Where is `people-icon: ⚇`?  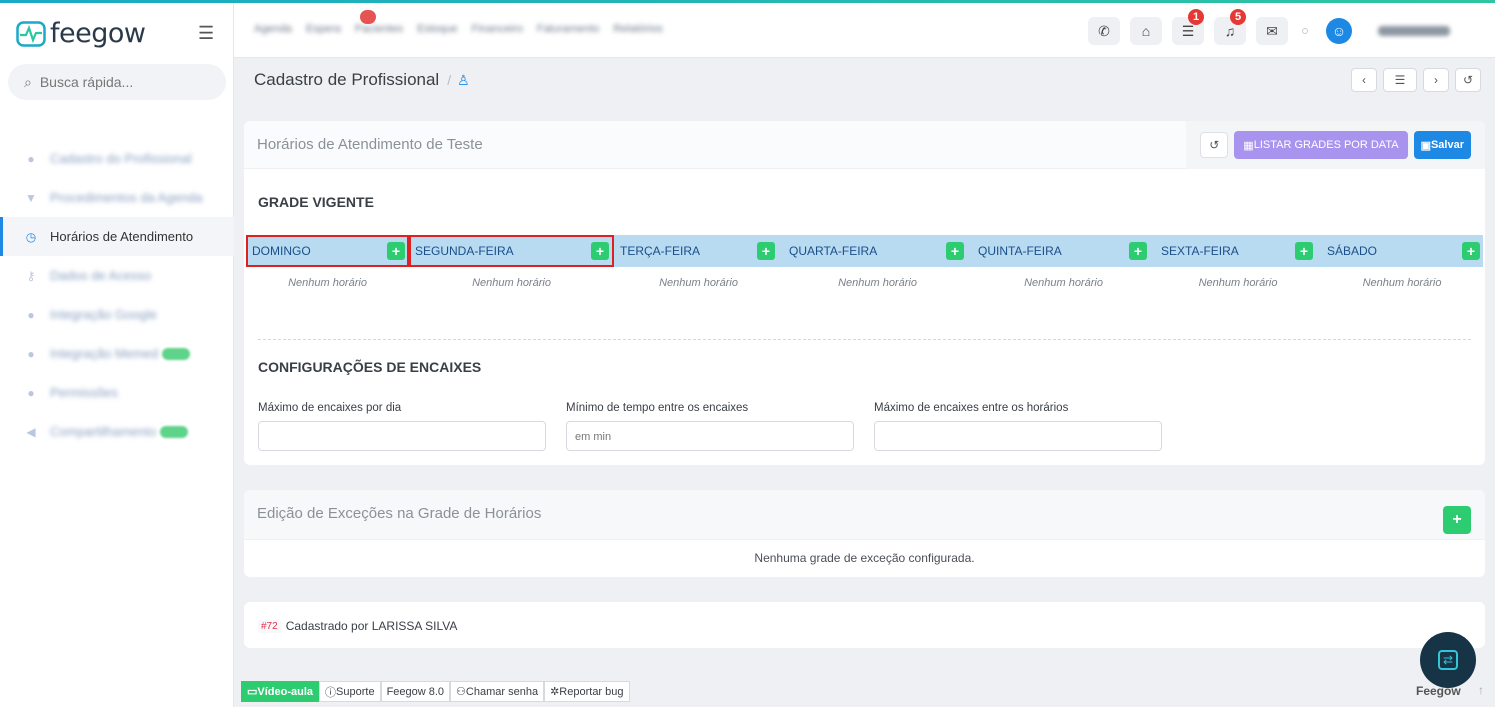 people-icon: ⚇ is located at coordinates (461, 692).